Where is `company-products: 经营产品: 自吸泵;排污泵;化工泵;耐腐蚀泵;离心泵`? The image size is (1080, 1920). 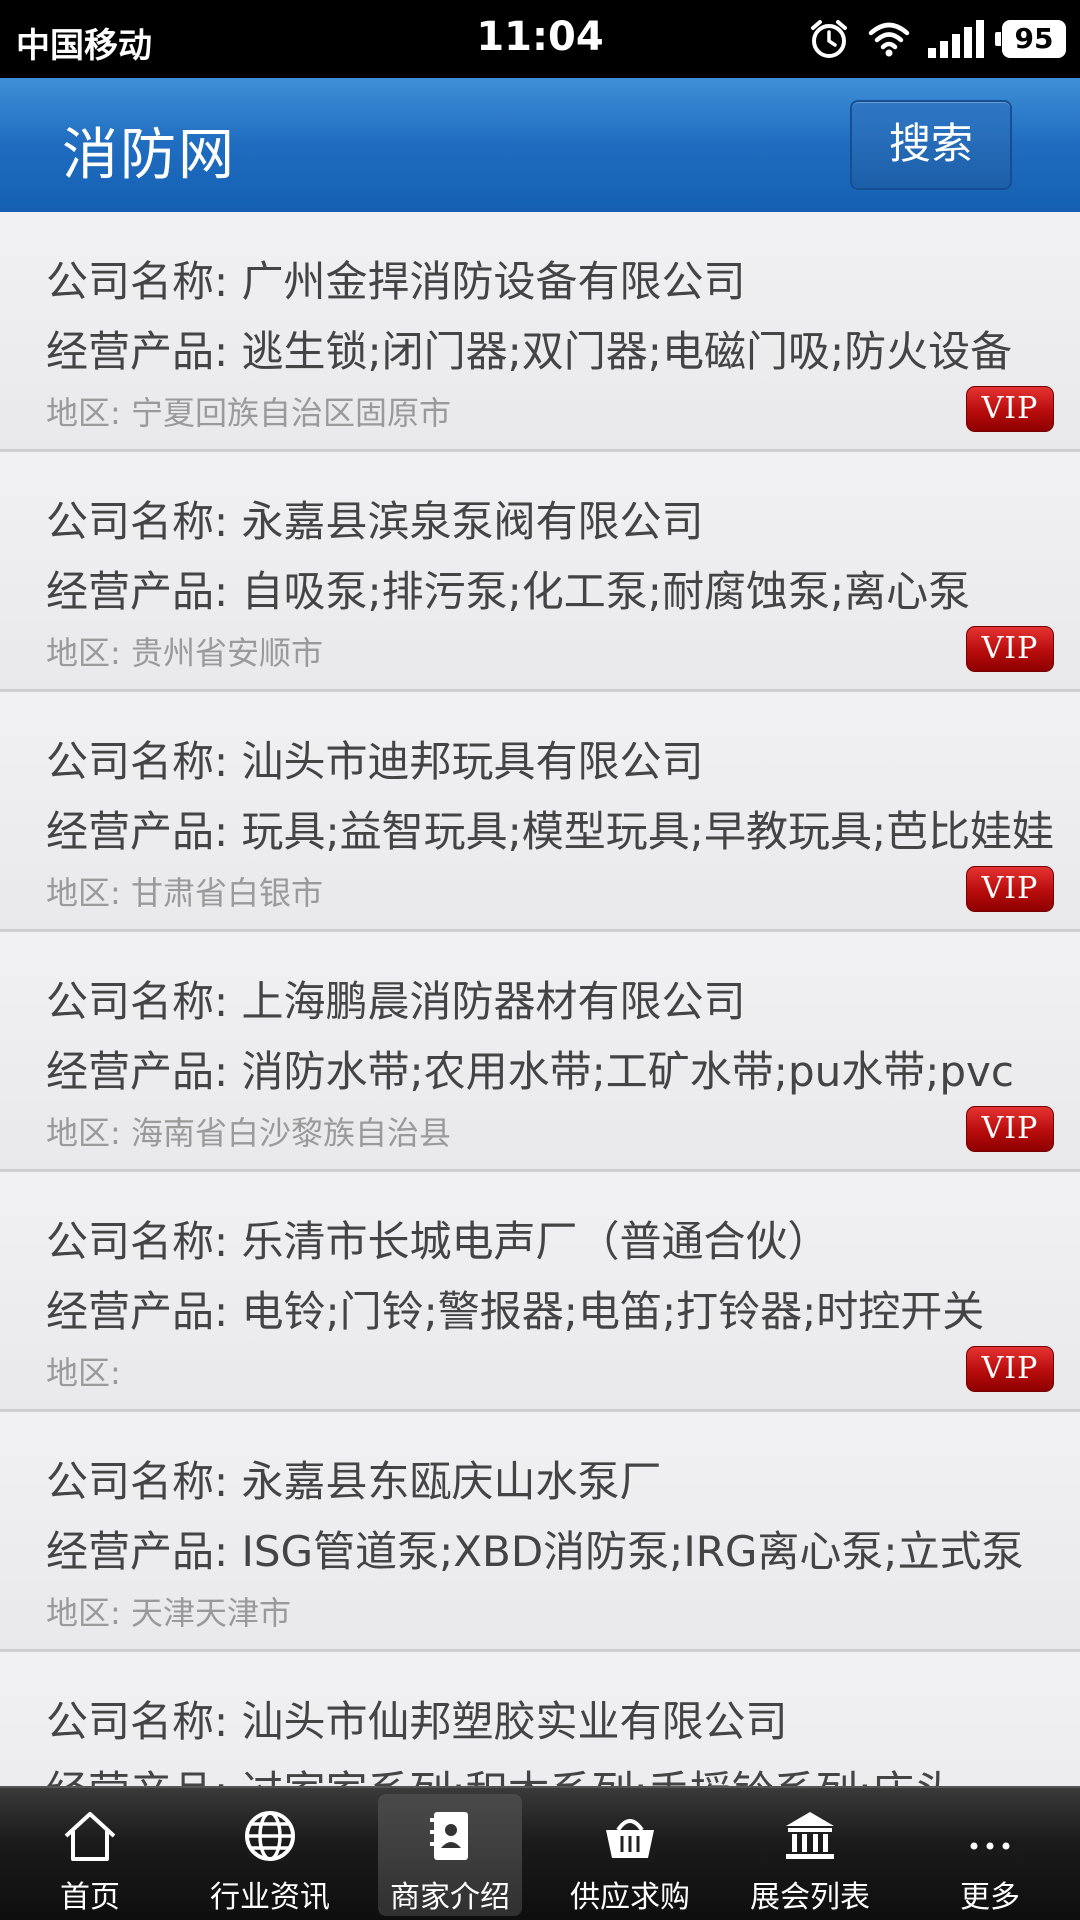 company-products: 经营产品: 自吸泵;排污泵;化工泵;耐腐蚀泵;离心泵 is located at coordinates (508, 591).